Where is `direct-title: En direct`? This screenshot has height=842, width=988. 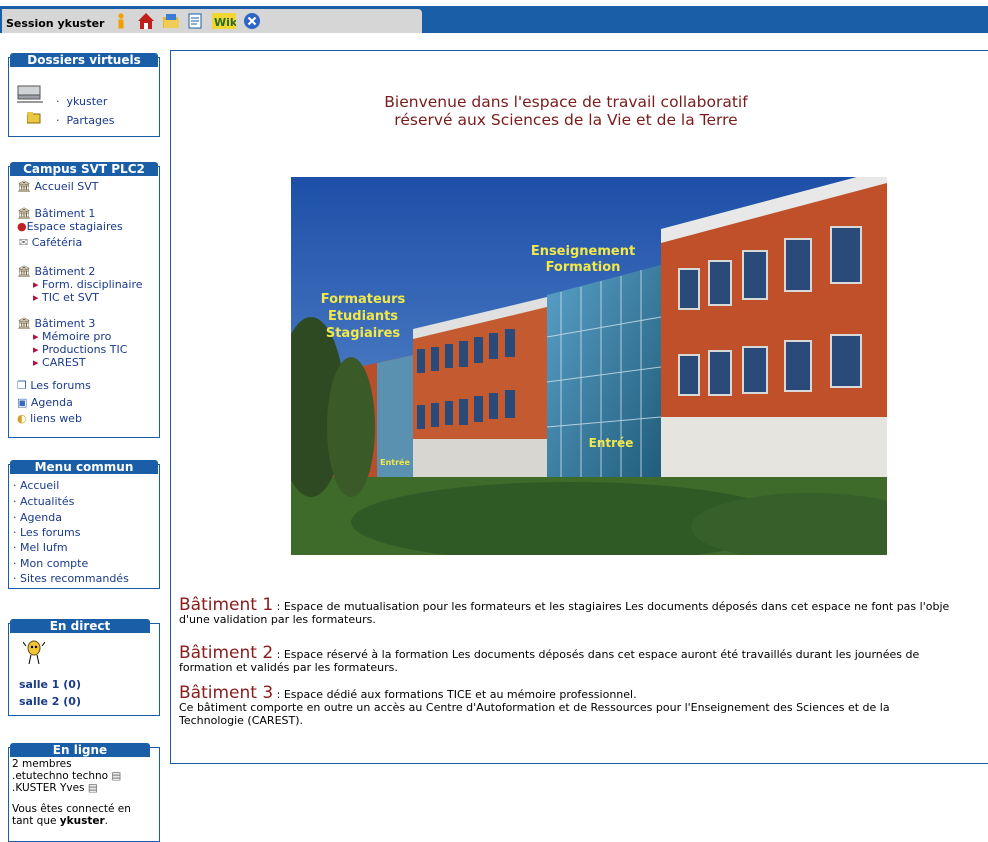
direct-title: En direct is located at coordinates (80, 626).